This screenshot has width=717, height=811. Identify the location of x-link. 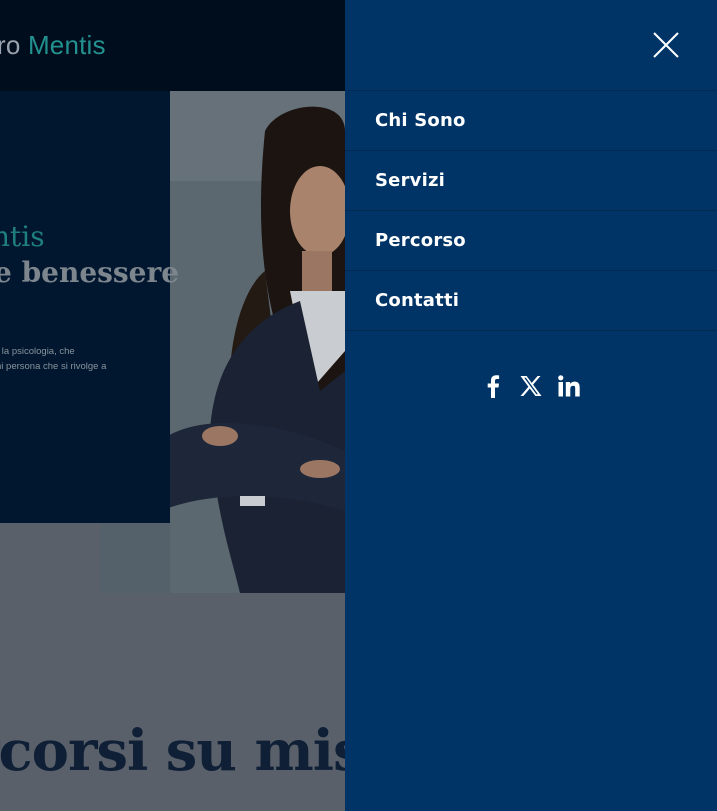
(531, 386).